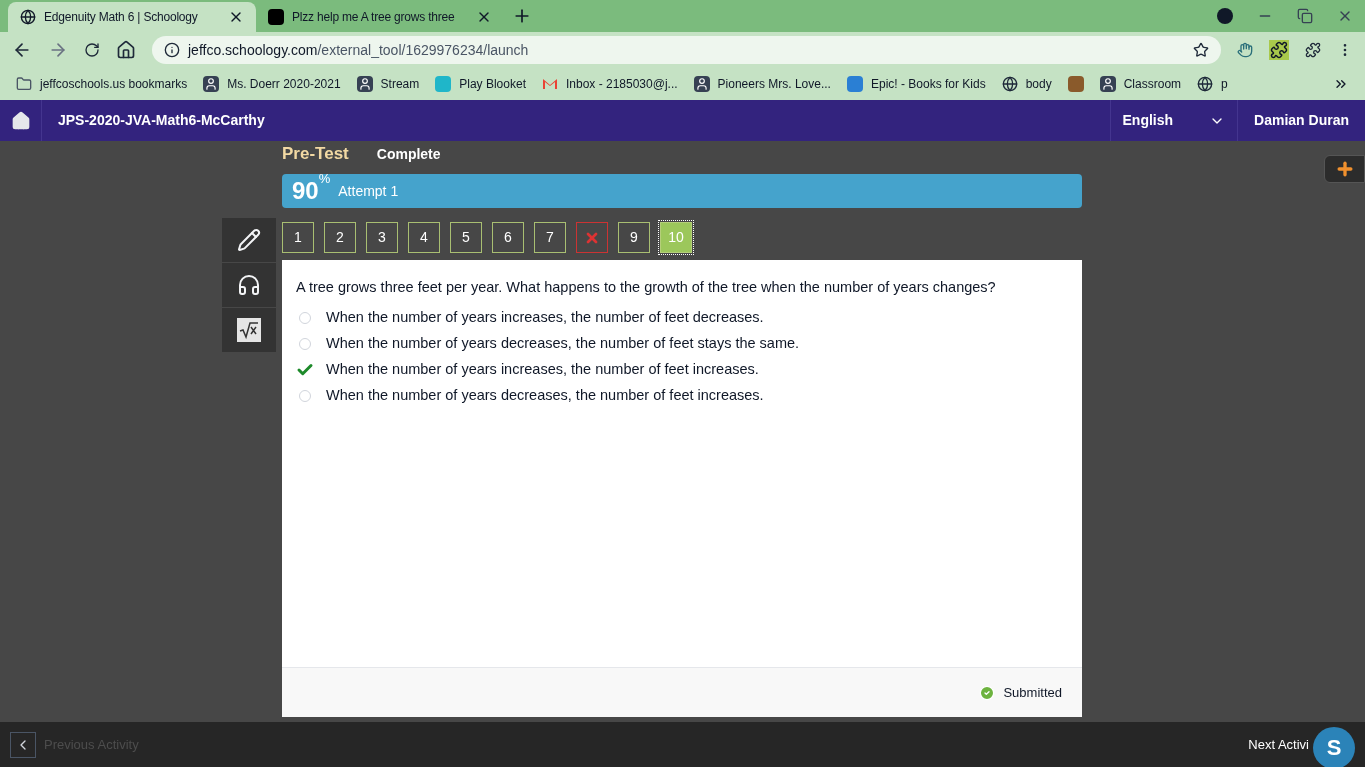  I want to click on bookmark: p, so click(1212, 84).